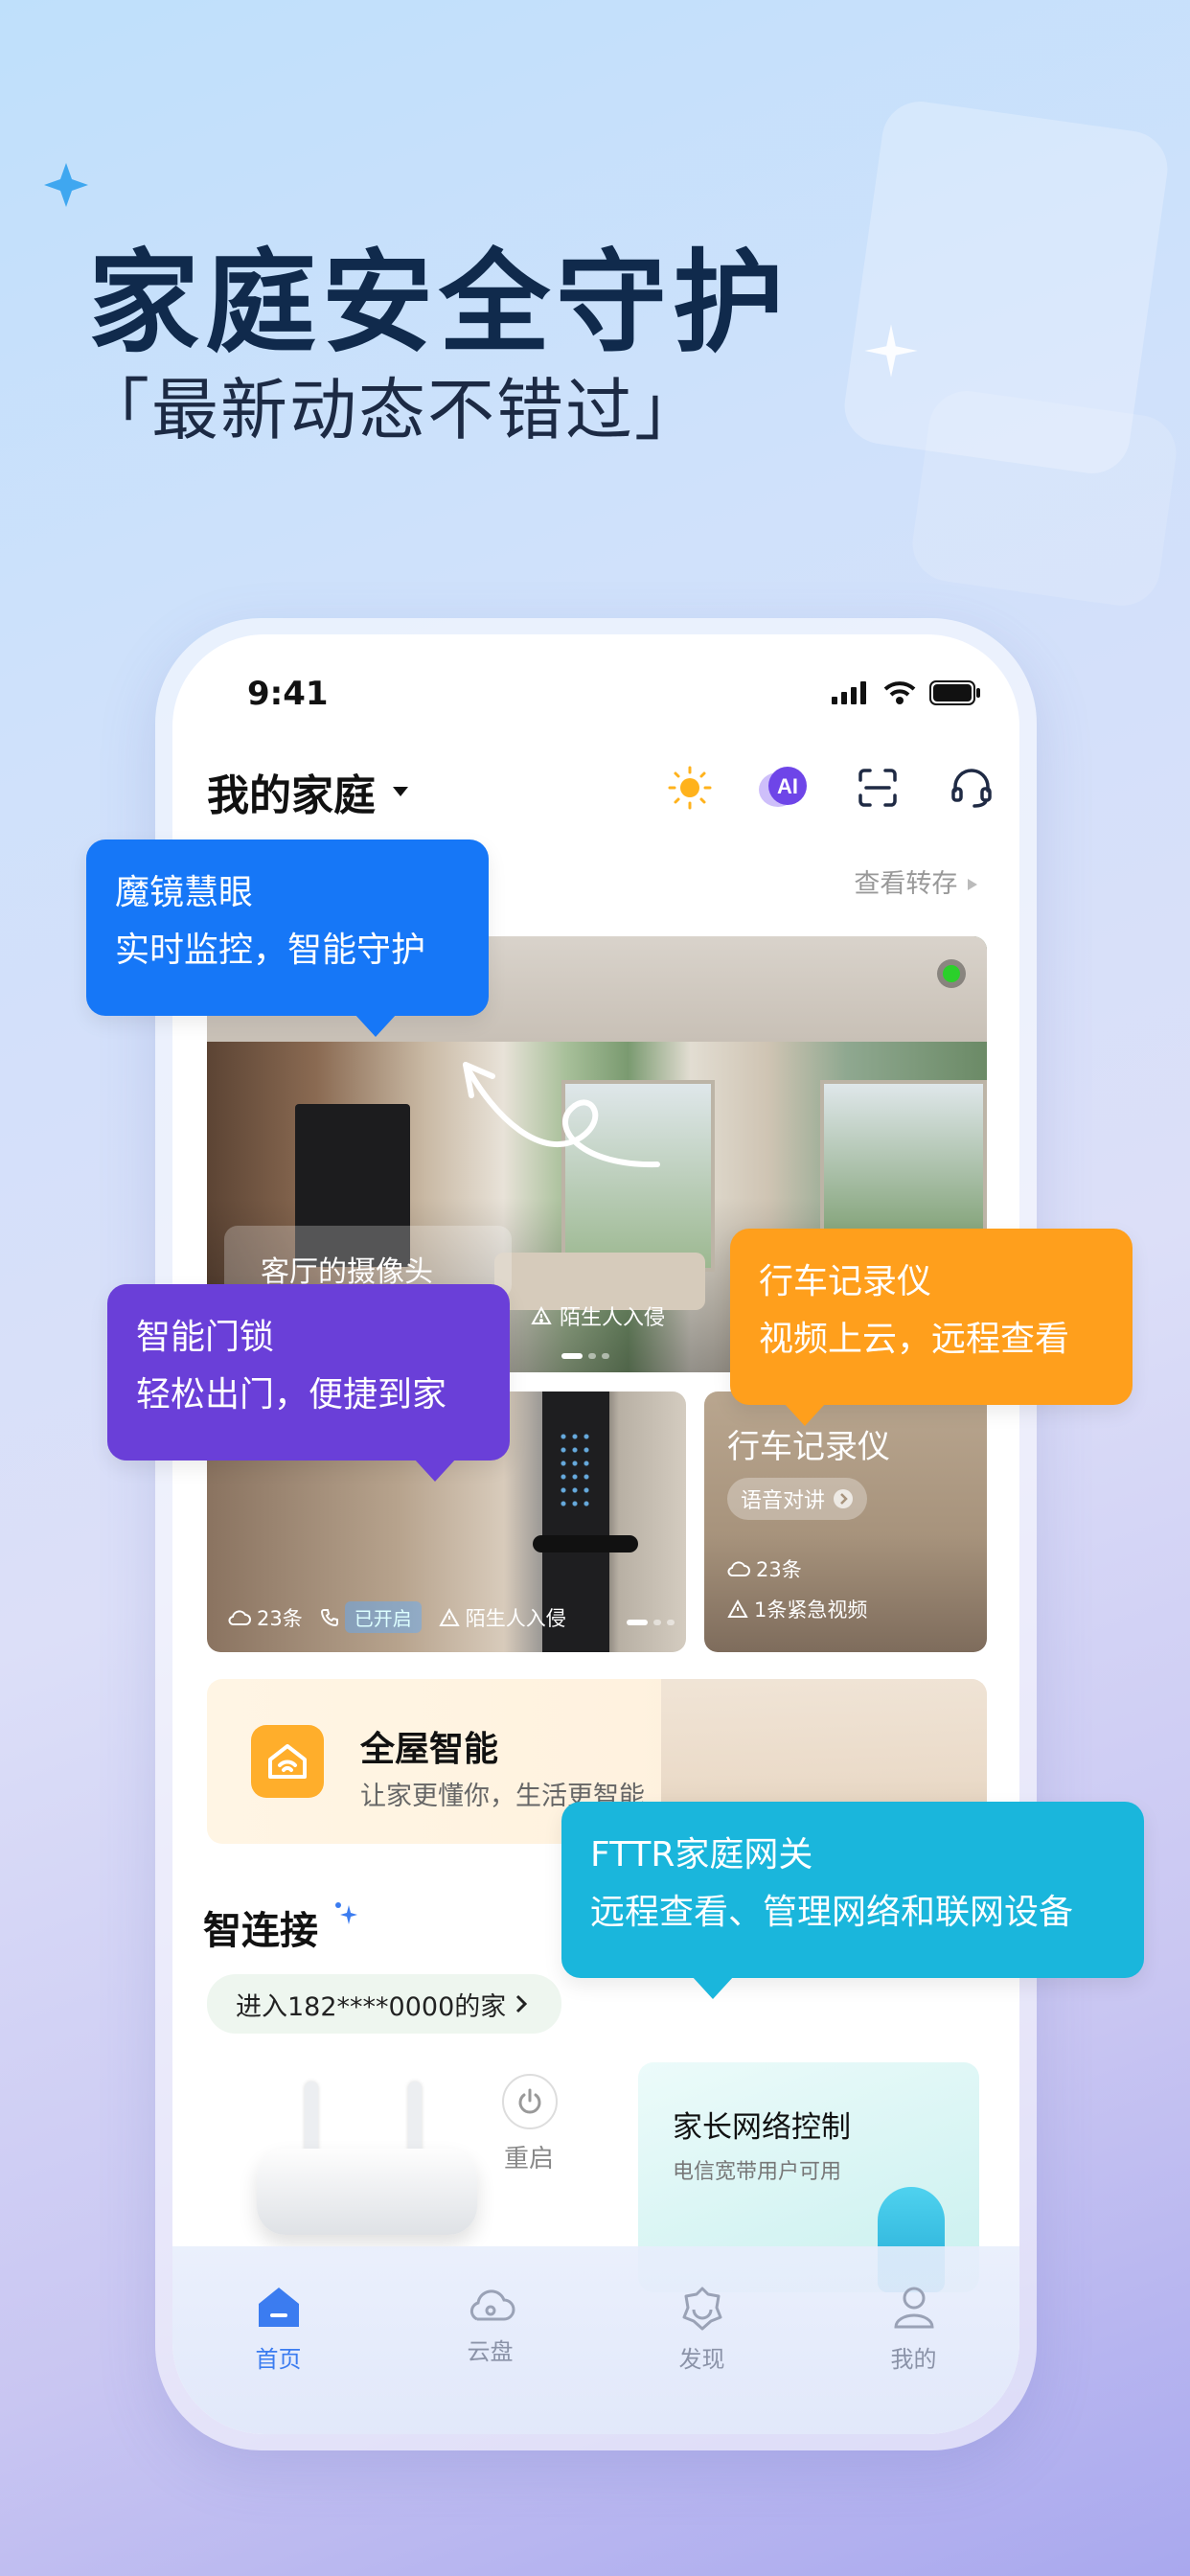 The height and width of the screenshot is (2576, 1190). Describe the element at coordinates (595, 2340) in the screenshot. I see `bottom-tab-bar: 首页 云盘 发现 我的` at that location.